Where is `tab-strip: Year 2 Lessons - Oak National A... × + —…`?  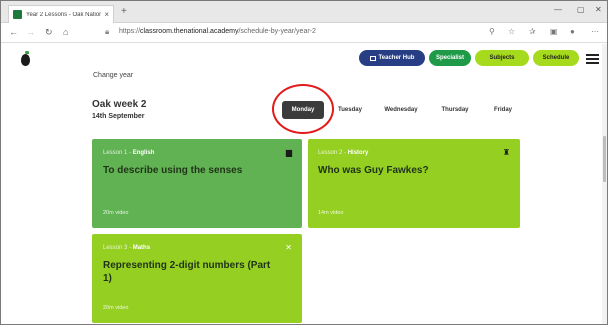
tab-strip: Year 2 Lessons - Oak National A... × + —… is located at coordinates (304, 12).